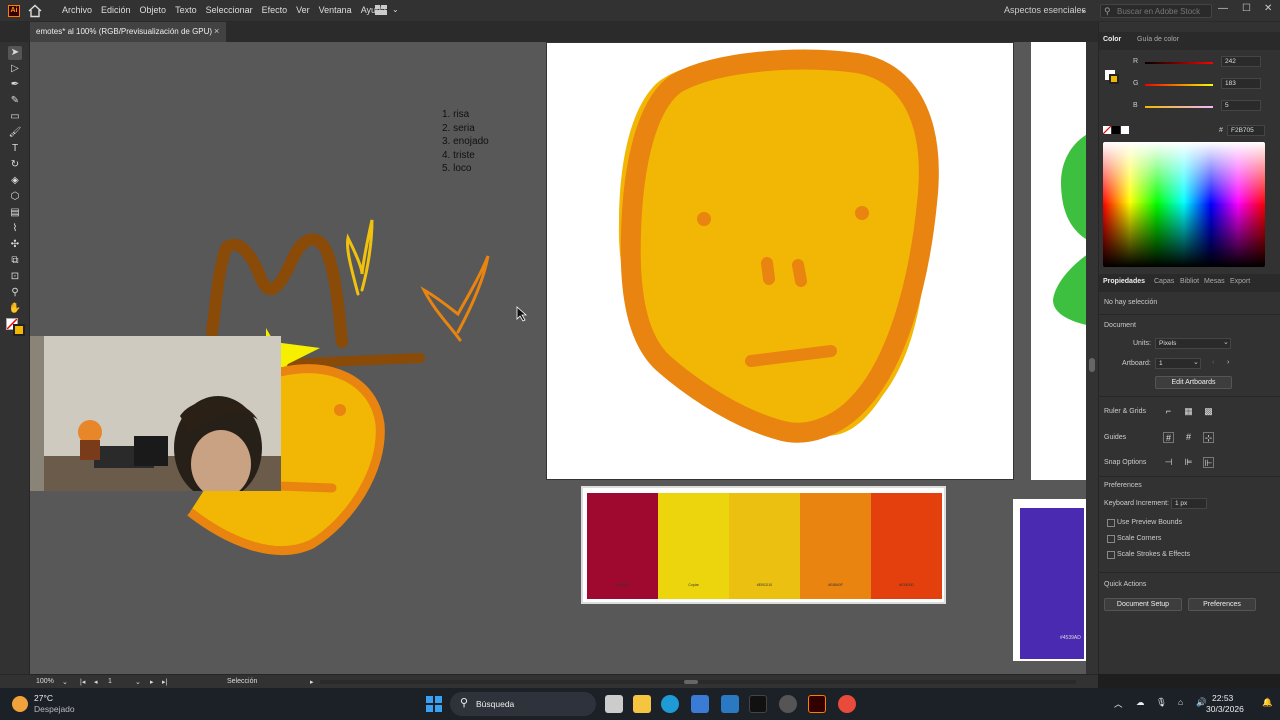 Image resolution: width=1280 pixels, height=720 pixels. Describe the element at coordinates (275, 10) in the screenshot. I see `menu-efecto: Efecto` at that location.